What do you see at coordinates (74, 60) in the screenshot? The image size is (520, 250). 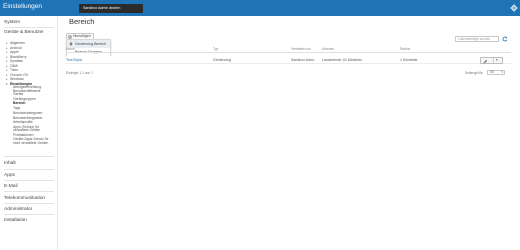 I see `row-name-link: TechTopia` at bounding box center [74, 60].